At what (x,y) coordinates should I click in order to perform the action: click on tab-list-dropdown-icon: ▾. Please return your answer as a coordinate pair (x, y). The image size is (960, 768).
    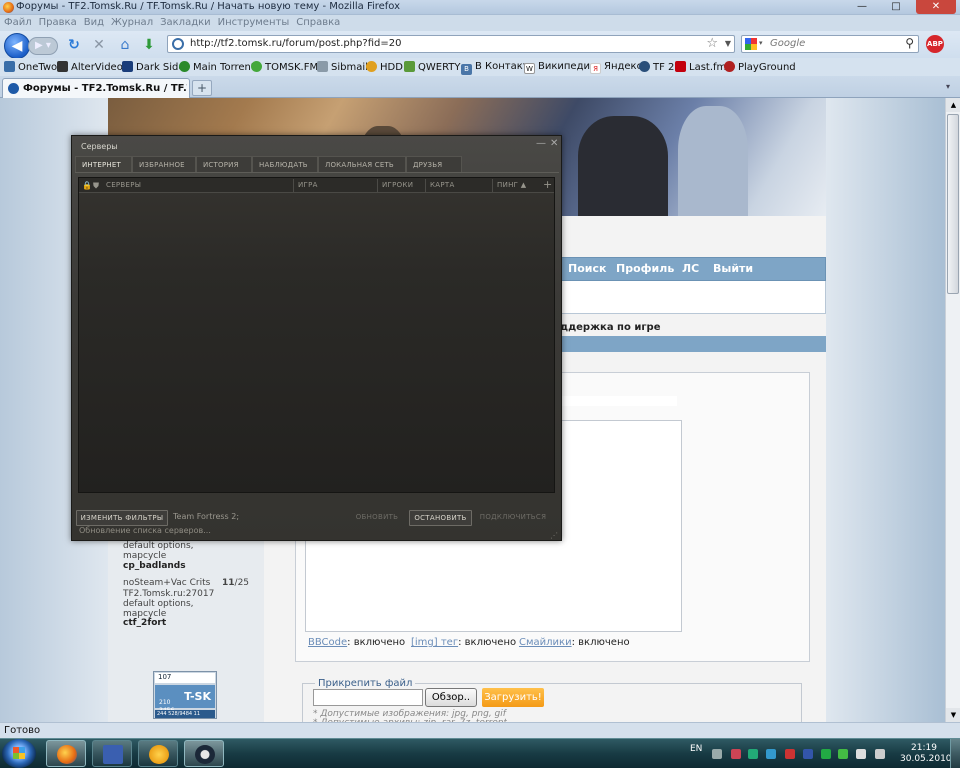
    Looking at the image, I should click on (948, 86).